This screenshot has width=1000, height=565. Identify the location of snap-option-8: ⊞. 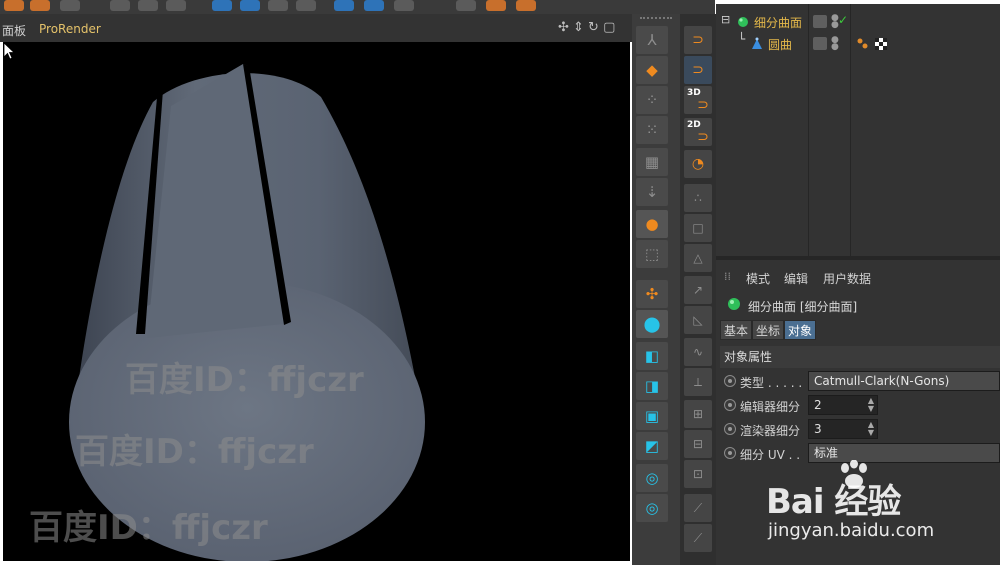
(698, 414).